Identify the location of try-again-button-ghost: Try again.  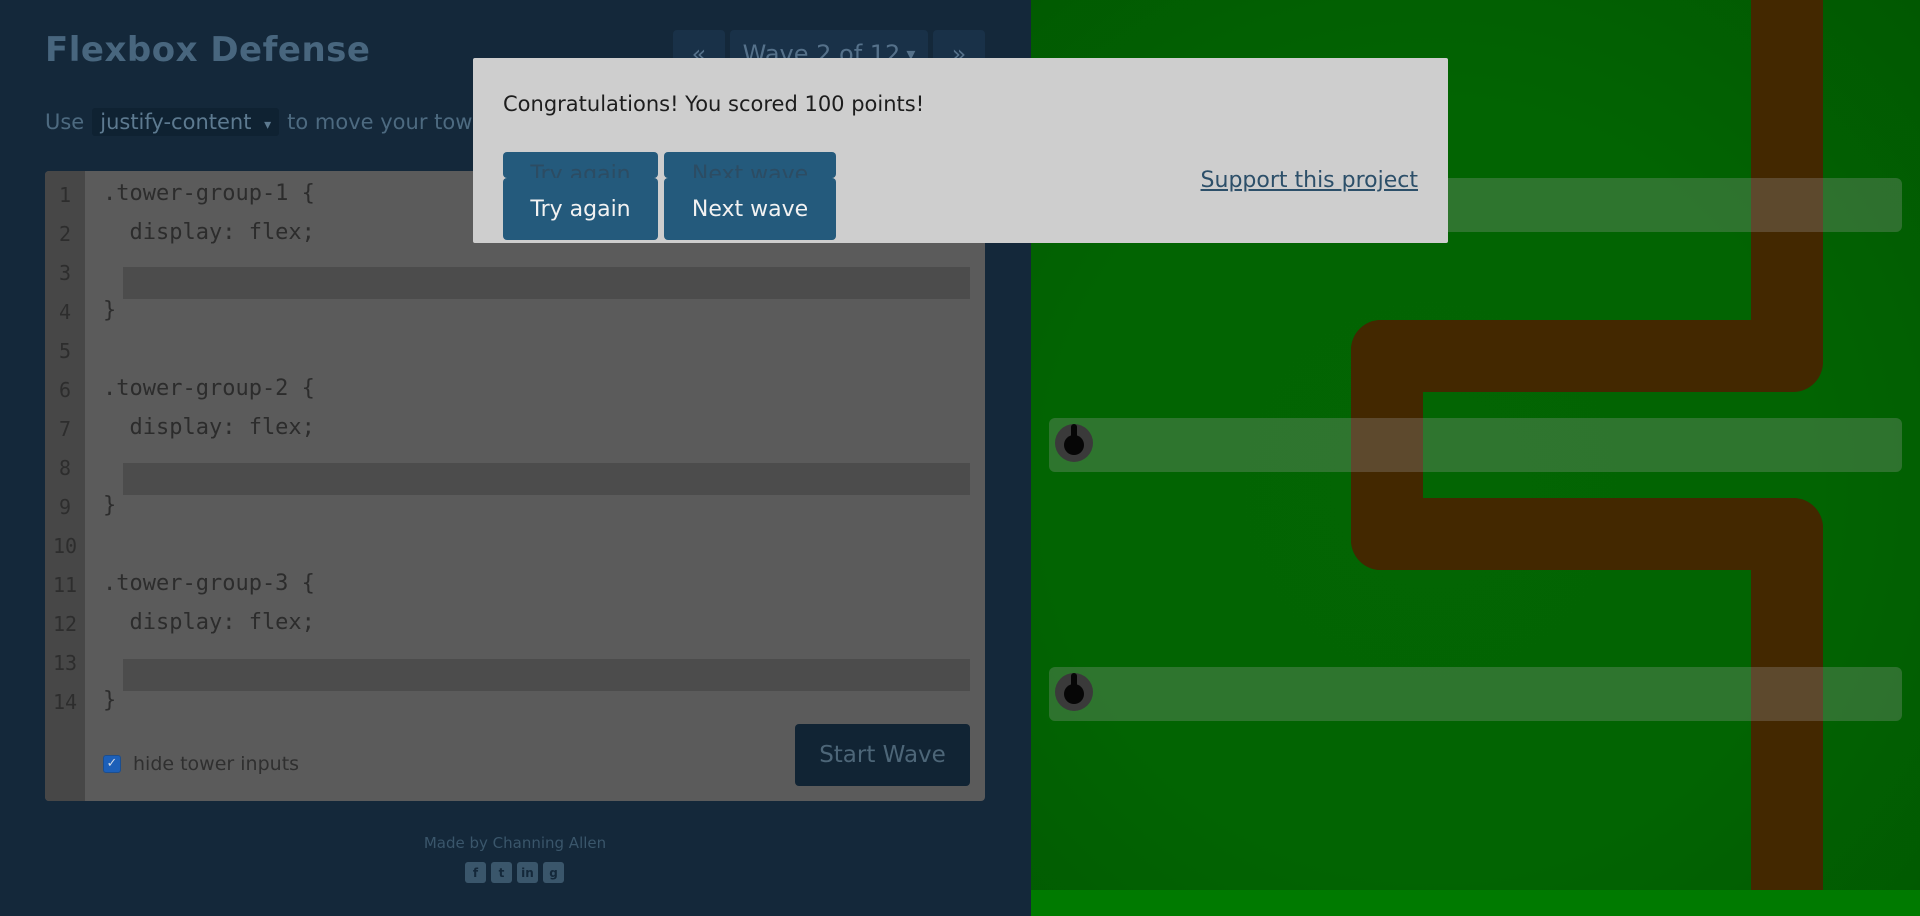
(580, 165).